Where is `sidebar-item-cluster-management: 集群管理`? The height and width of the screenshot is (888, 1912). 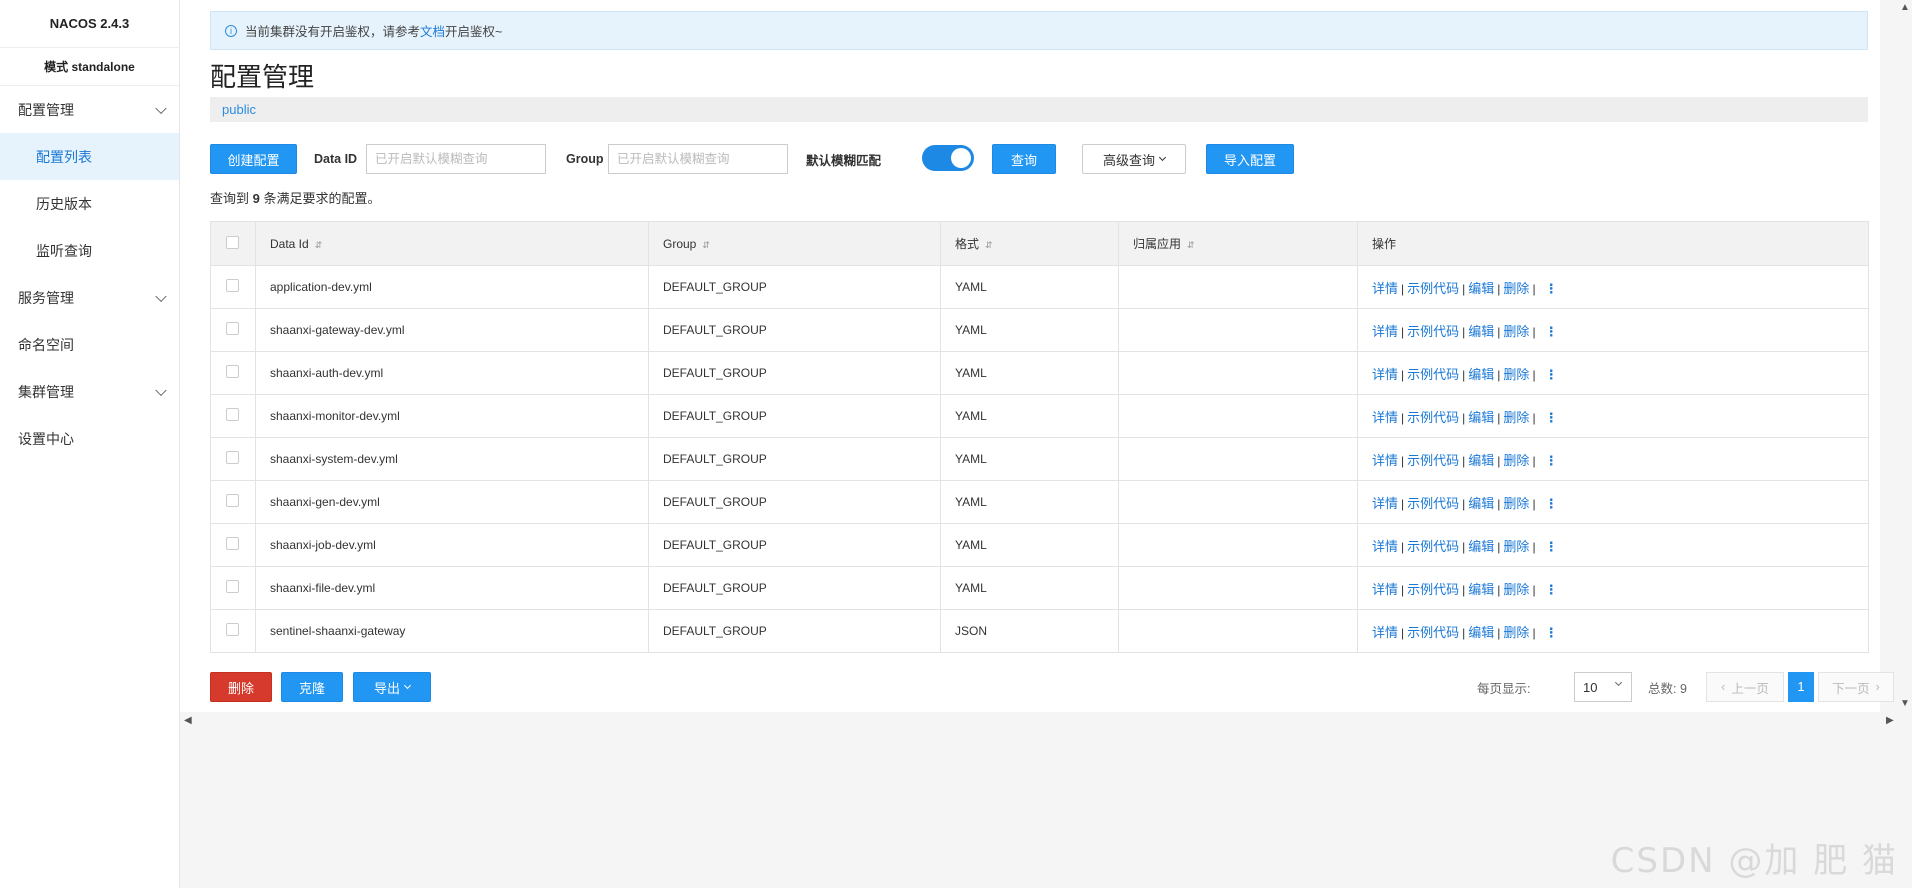 sidebar-item-cluster-management: 集群管理 is located at coordinates (89, 391).